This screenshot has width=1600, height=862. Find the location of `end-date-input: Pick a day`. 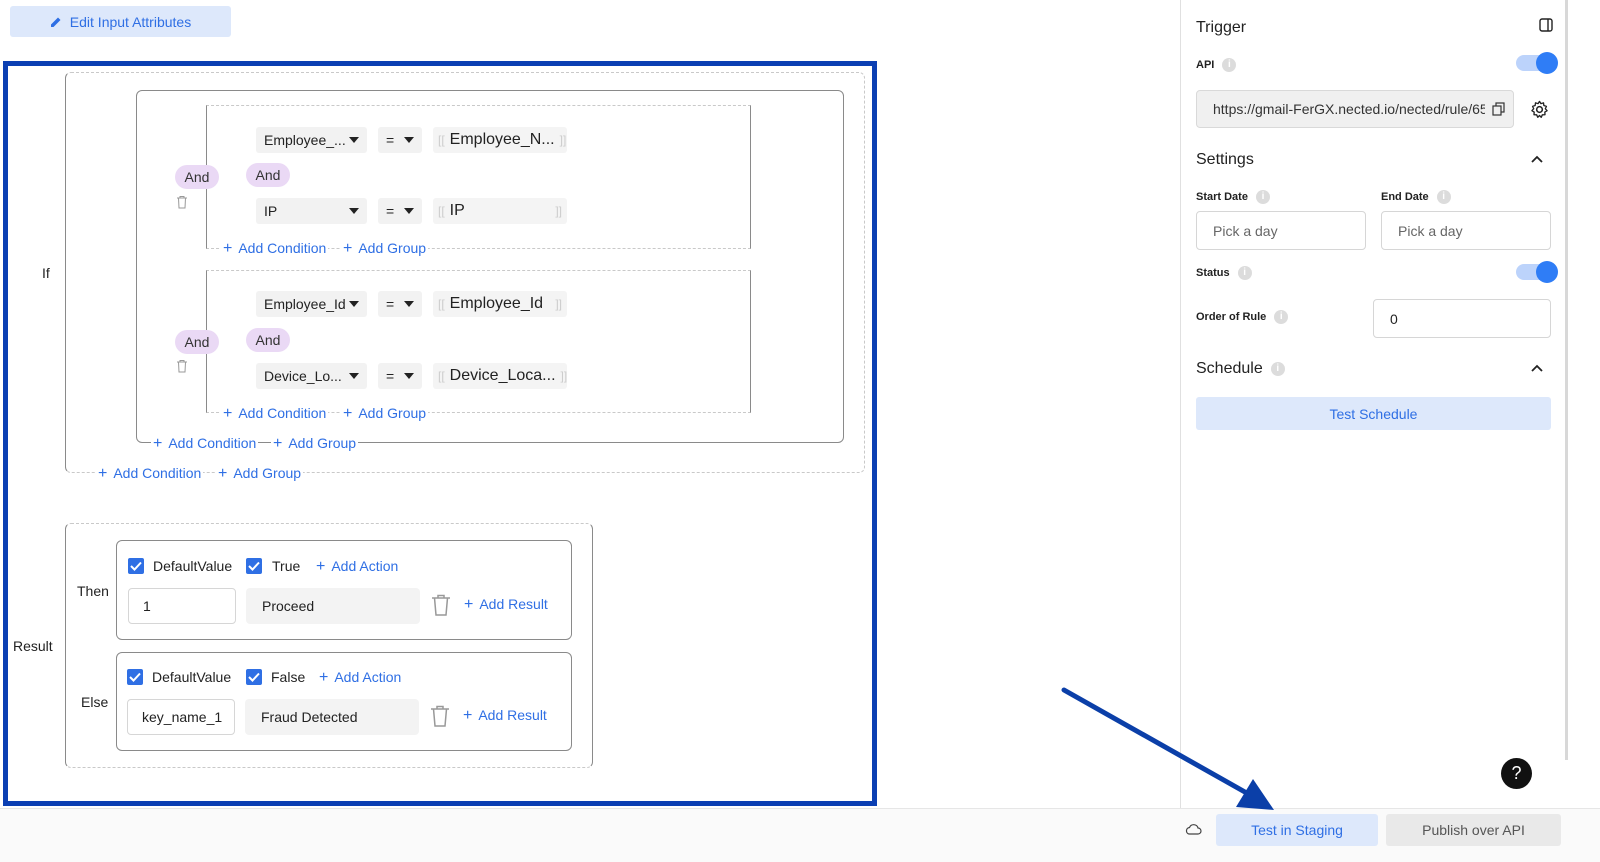

end-date-input: Pick a day is located at coordinates (1466, 230).